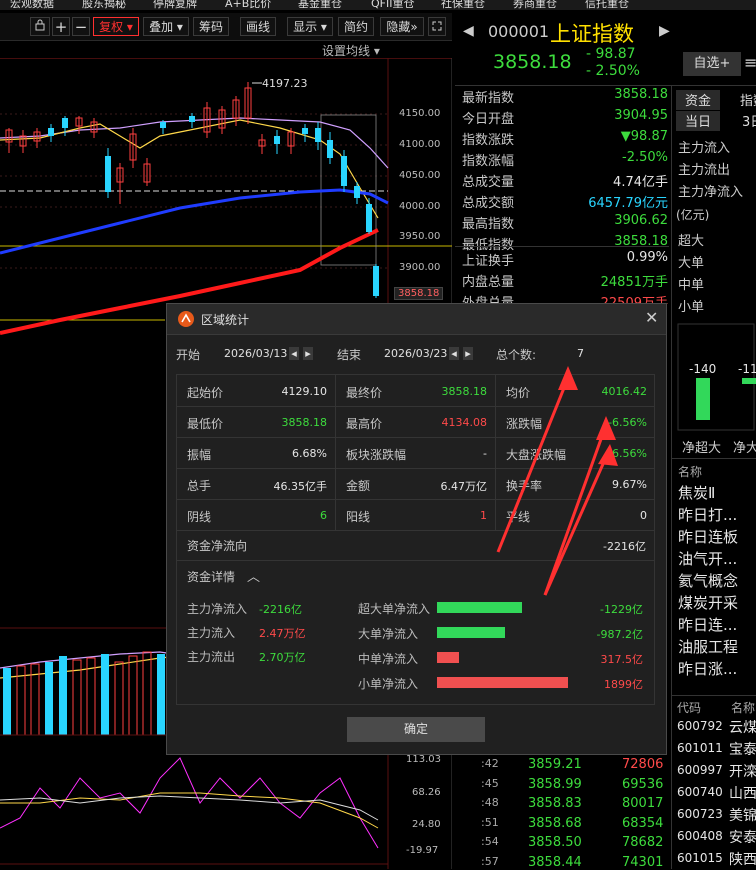 The width and height of the screenshot is (756, 870). I want to click on annotation-arrows, so click(557, 481).